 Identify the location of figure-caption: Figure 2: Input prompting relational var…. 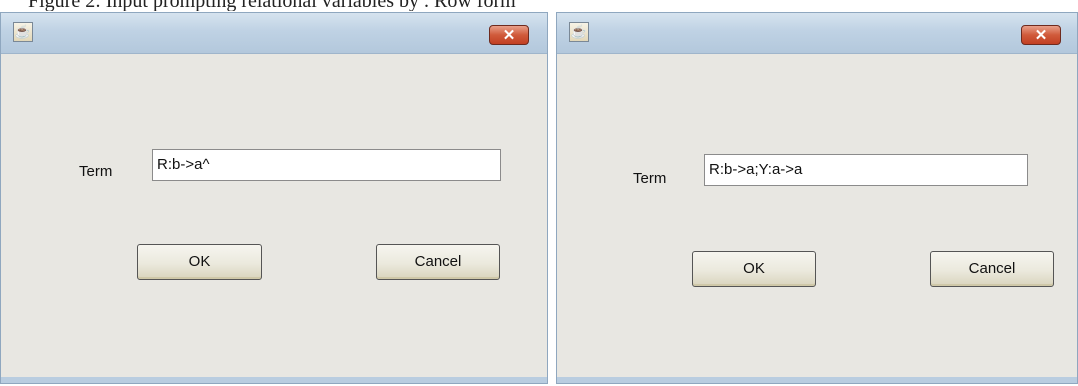
(272, 5).